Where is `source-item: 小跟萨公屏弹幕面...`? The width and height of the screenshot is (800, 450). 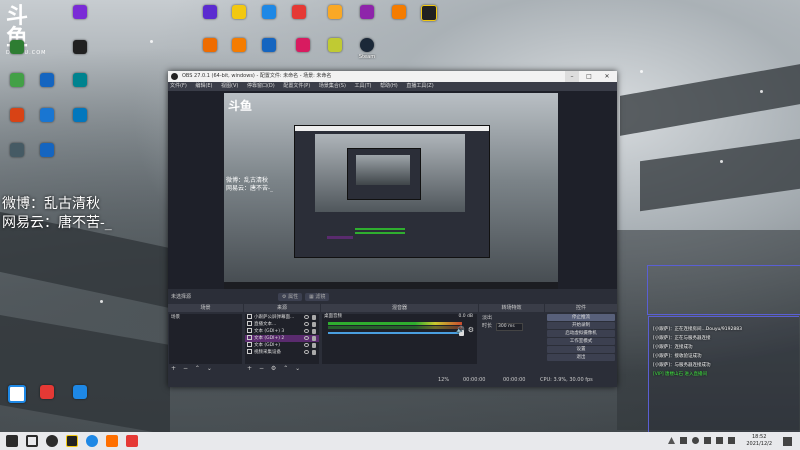 source-item: 小跟萨公屏弹幕面... is located at coordinates (282, 317).